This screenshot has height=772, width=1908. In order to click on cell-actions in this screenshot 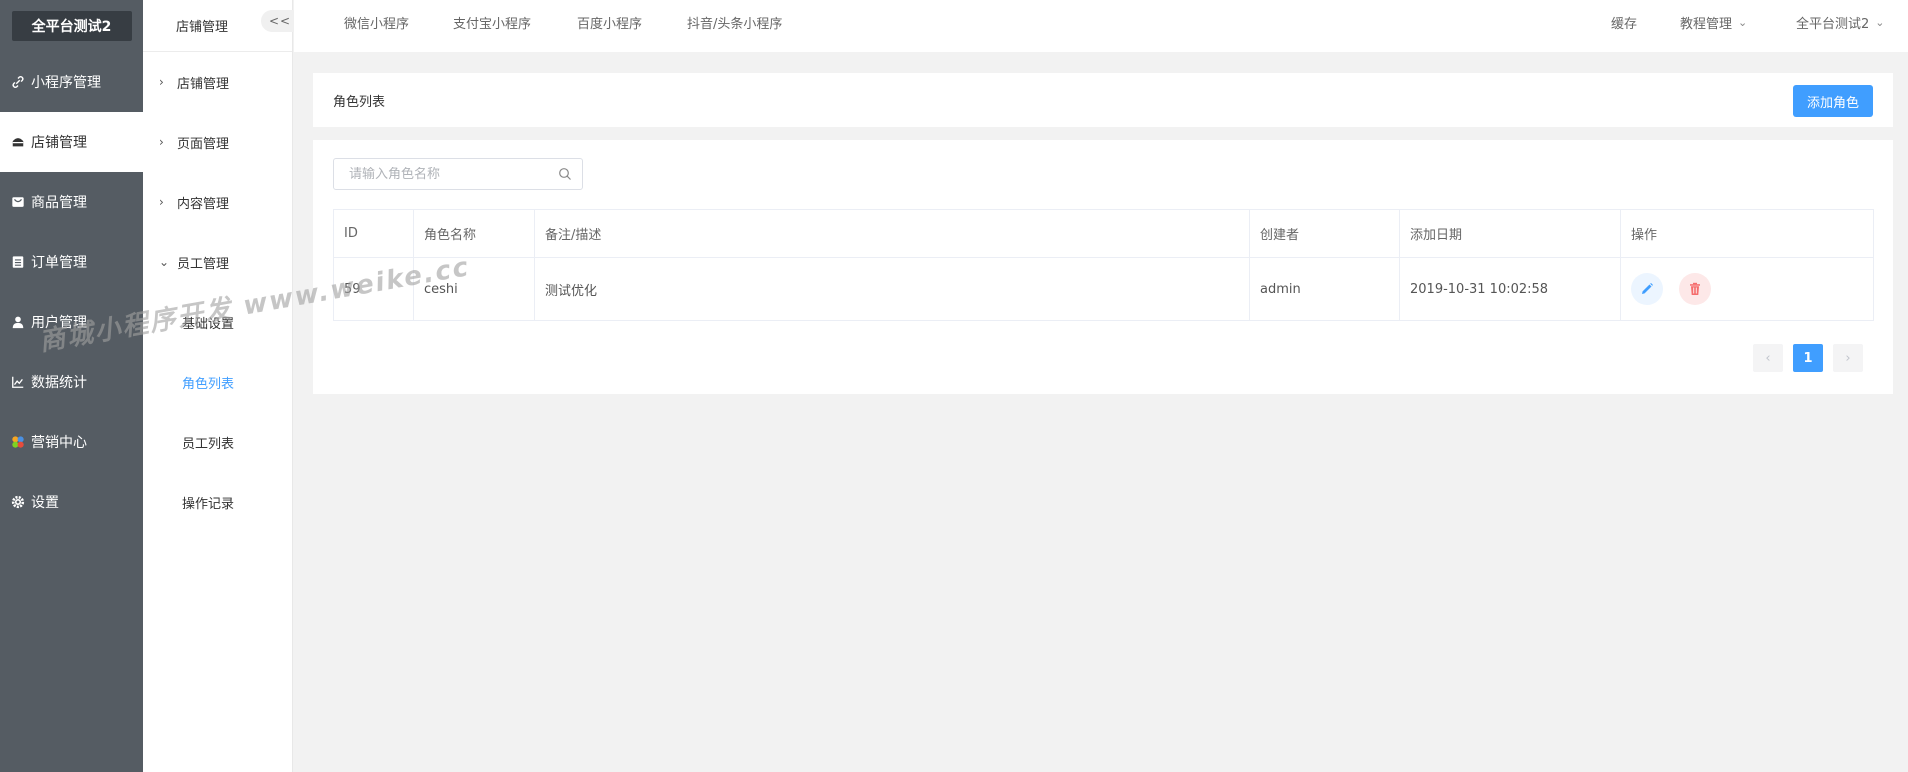, I will do `click(1747, 289)`.